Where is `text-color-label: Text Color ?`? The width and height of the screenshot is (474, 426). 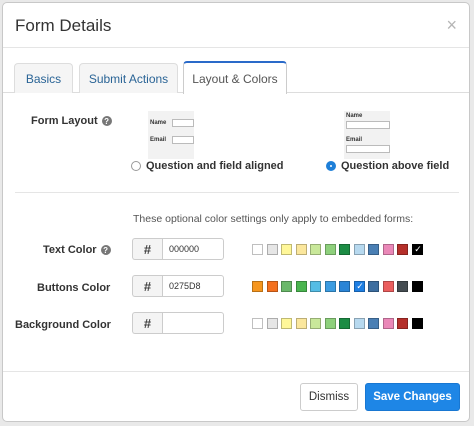
text-color-label: Text Color ? is located at coordinates (77, 250).